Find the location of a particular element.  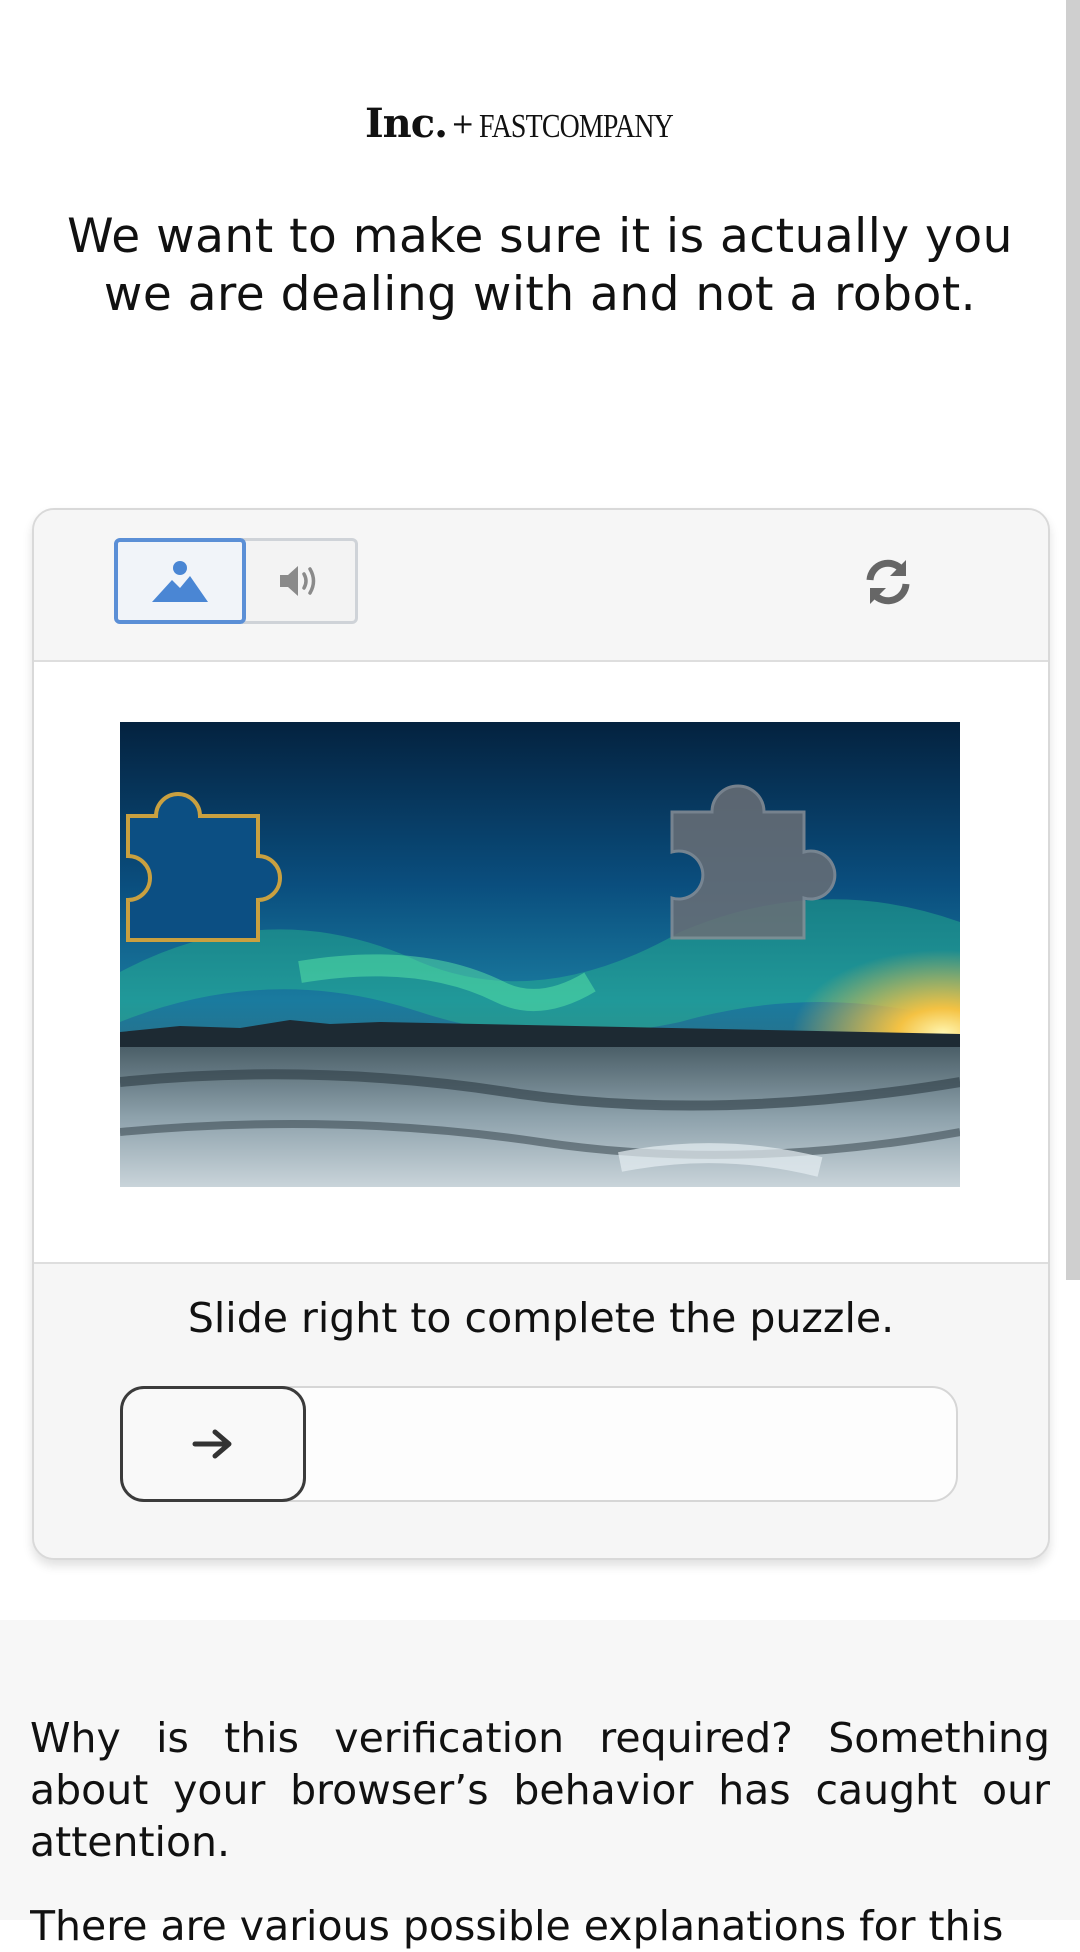

slider-area: Slide right to complete the puzzle. is located at coordinates (541, 1411).